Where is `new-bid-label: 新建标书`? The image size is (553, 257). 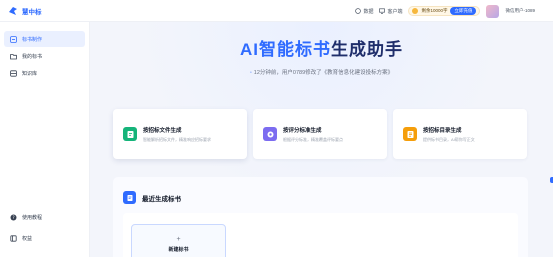 new-bid-label: 新建标书 is located at coordinates (178, 249).